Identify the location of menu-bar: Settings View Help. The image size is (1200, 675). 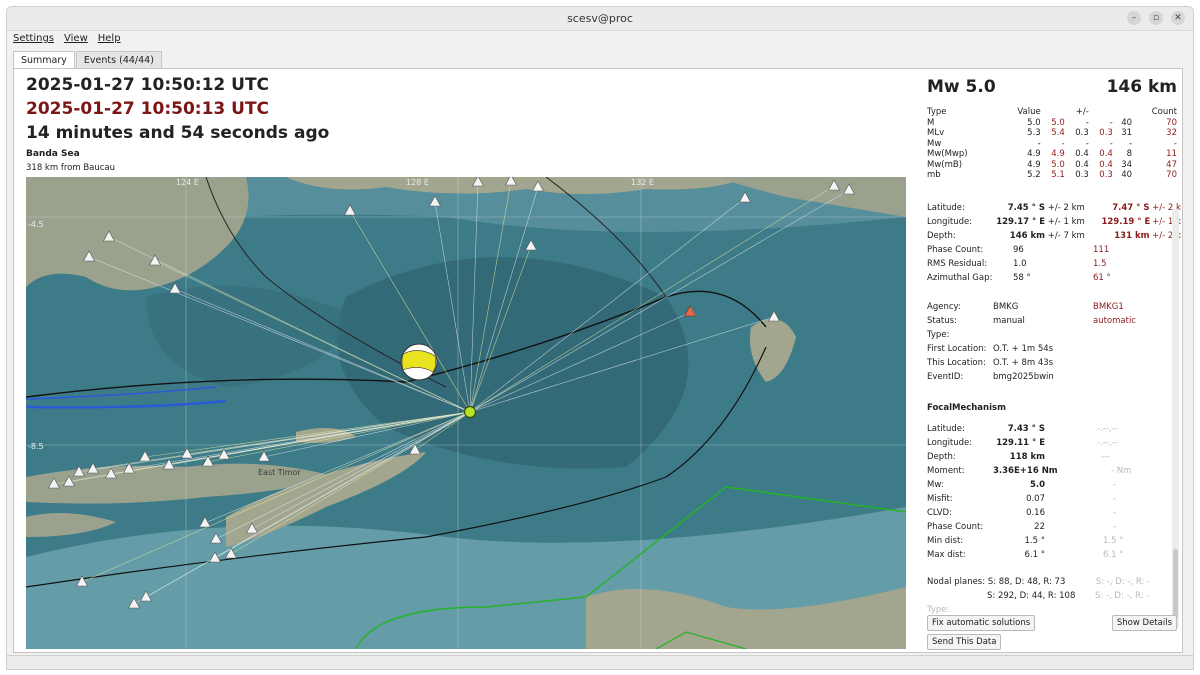
(600, 39).